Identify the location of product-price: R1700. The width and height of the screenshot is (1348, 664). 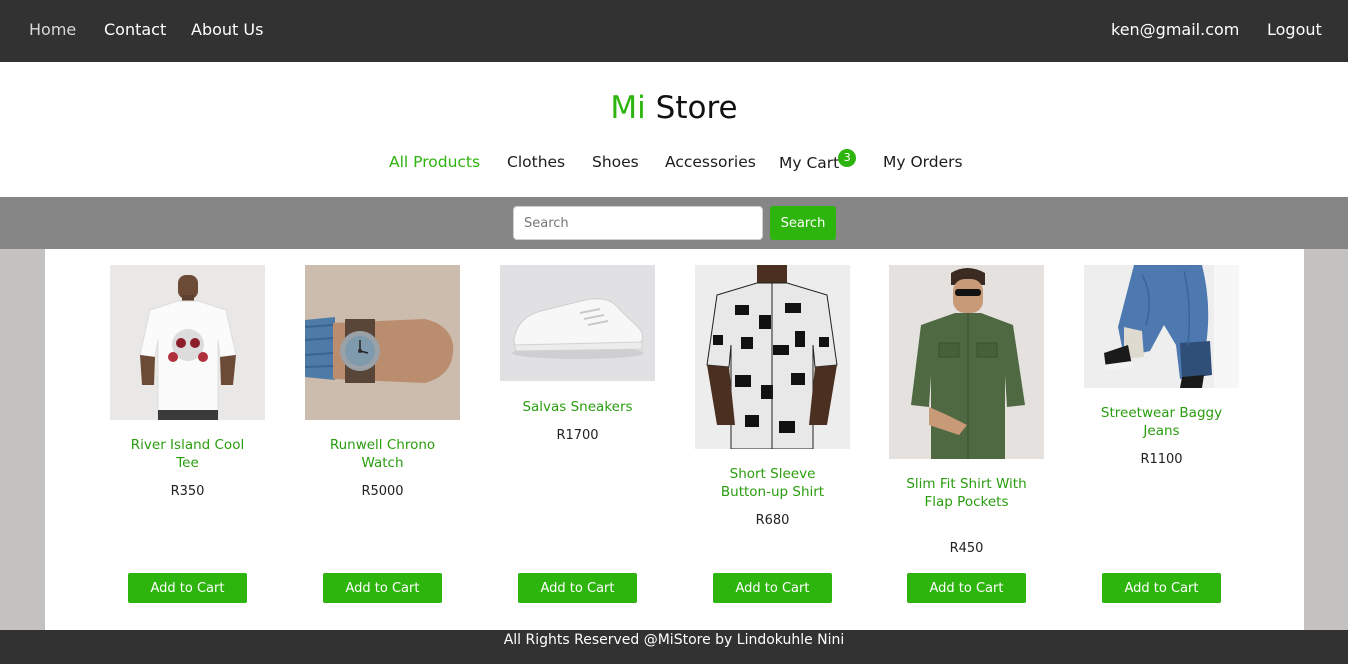
(577, 435).